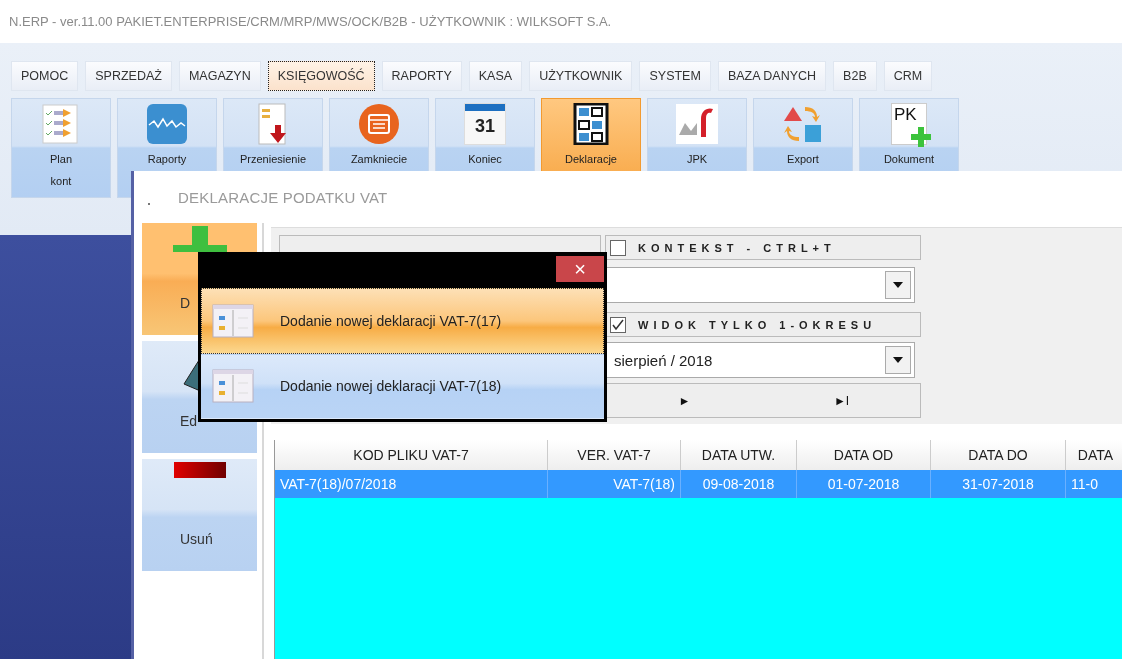  I want to click on menu-tab: KSIĘGOWOŚĆ, so click(321, 76).